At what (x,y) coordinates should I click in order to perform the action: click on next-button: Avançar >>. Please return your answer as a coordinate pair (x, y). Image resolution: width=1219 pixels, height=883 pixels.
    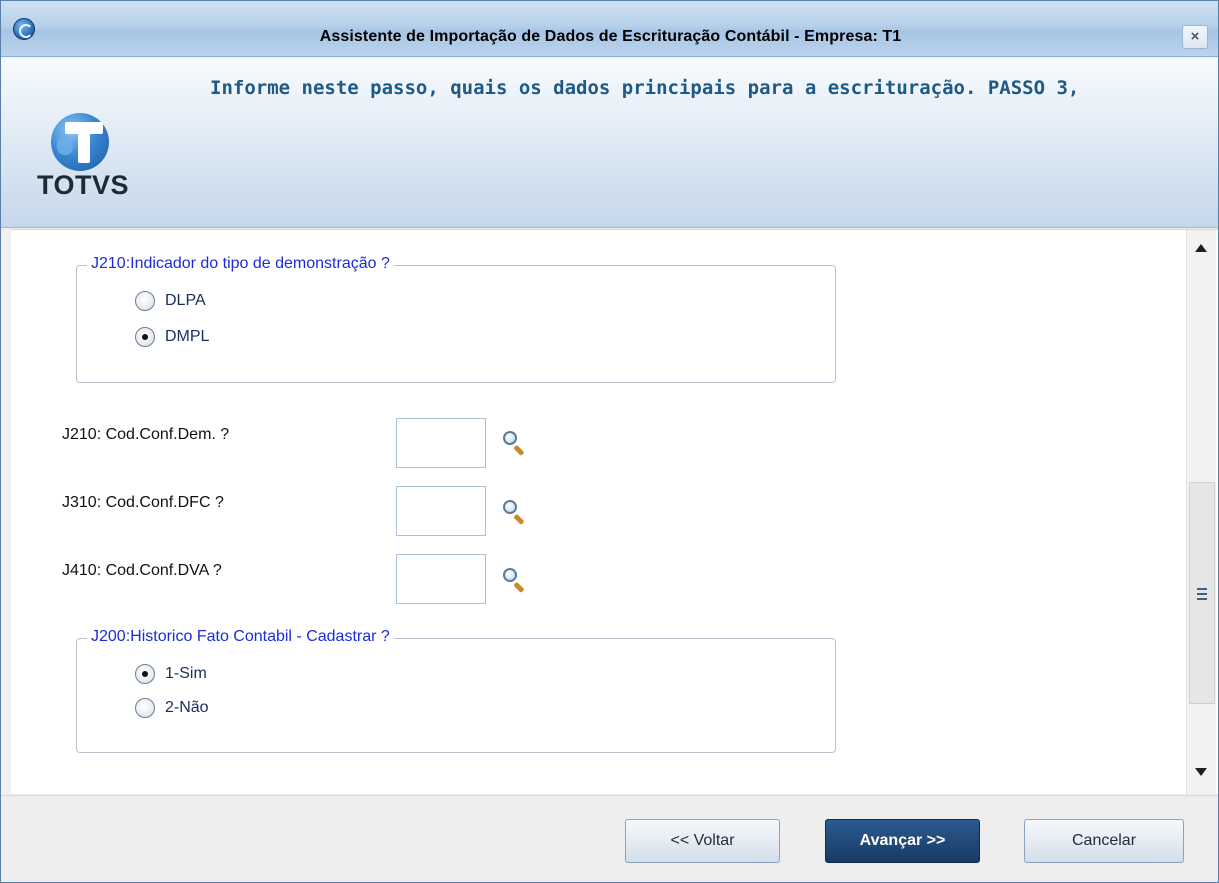
    Looking at the image, I should click on (902, 841).